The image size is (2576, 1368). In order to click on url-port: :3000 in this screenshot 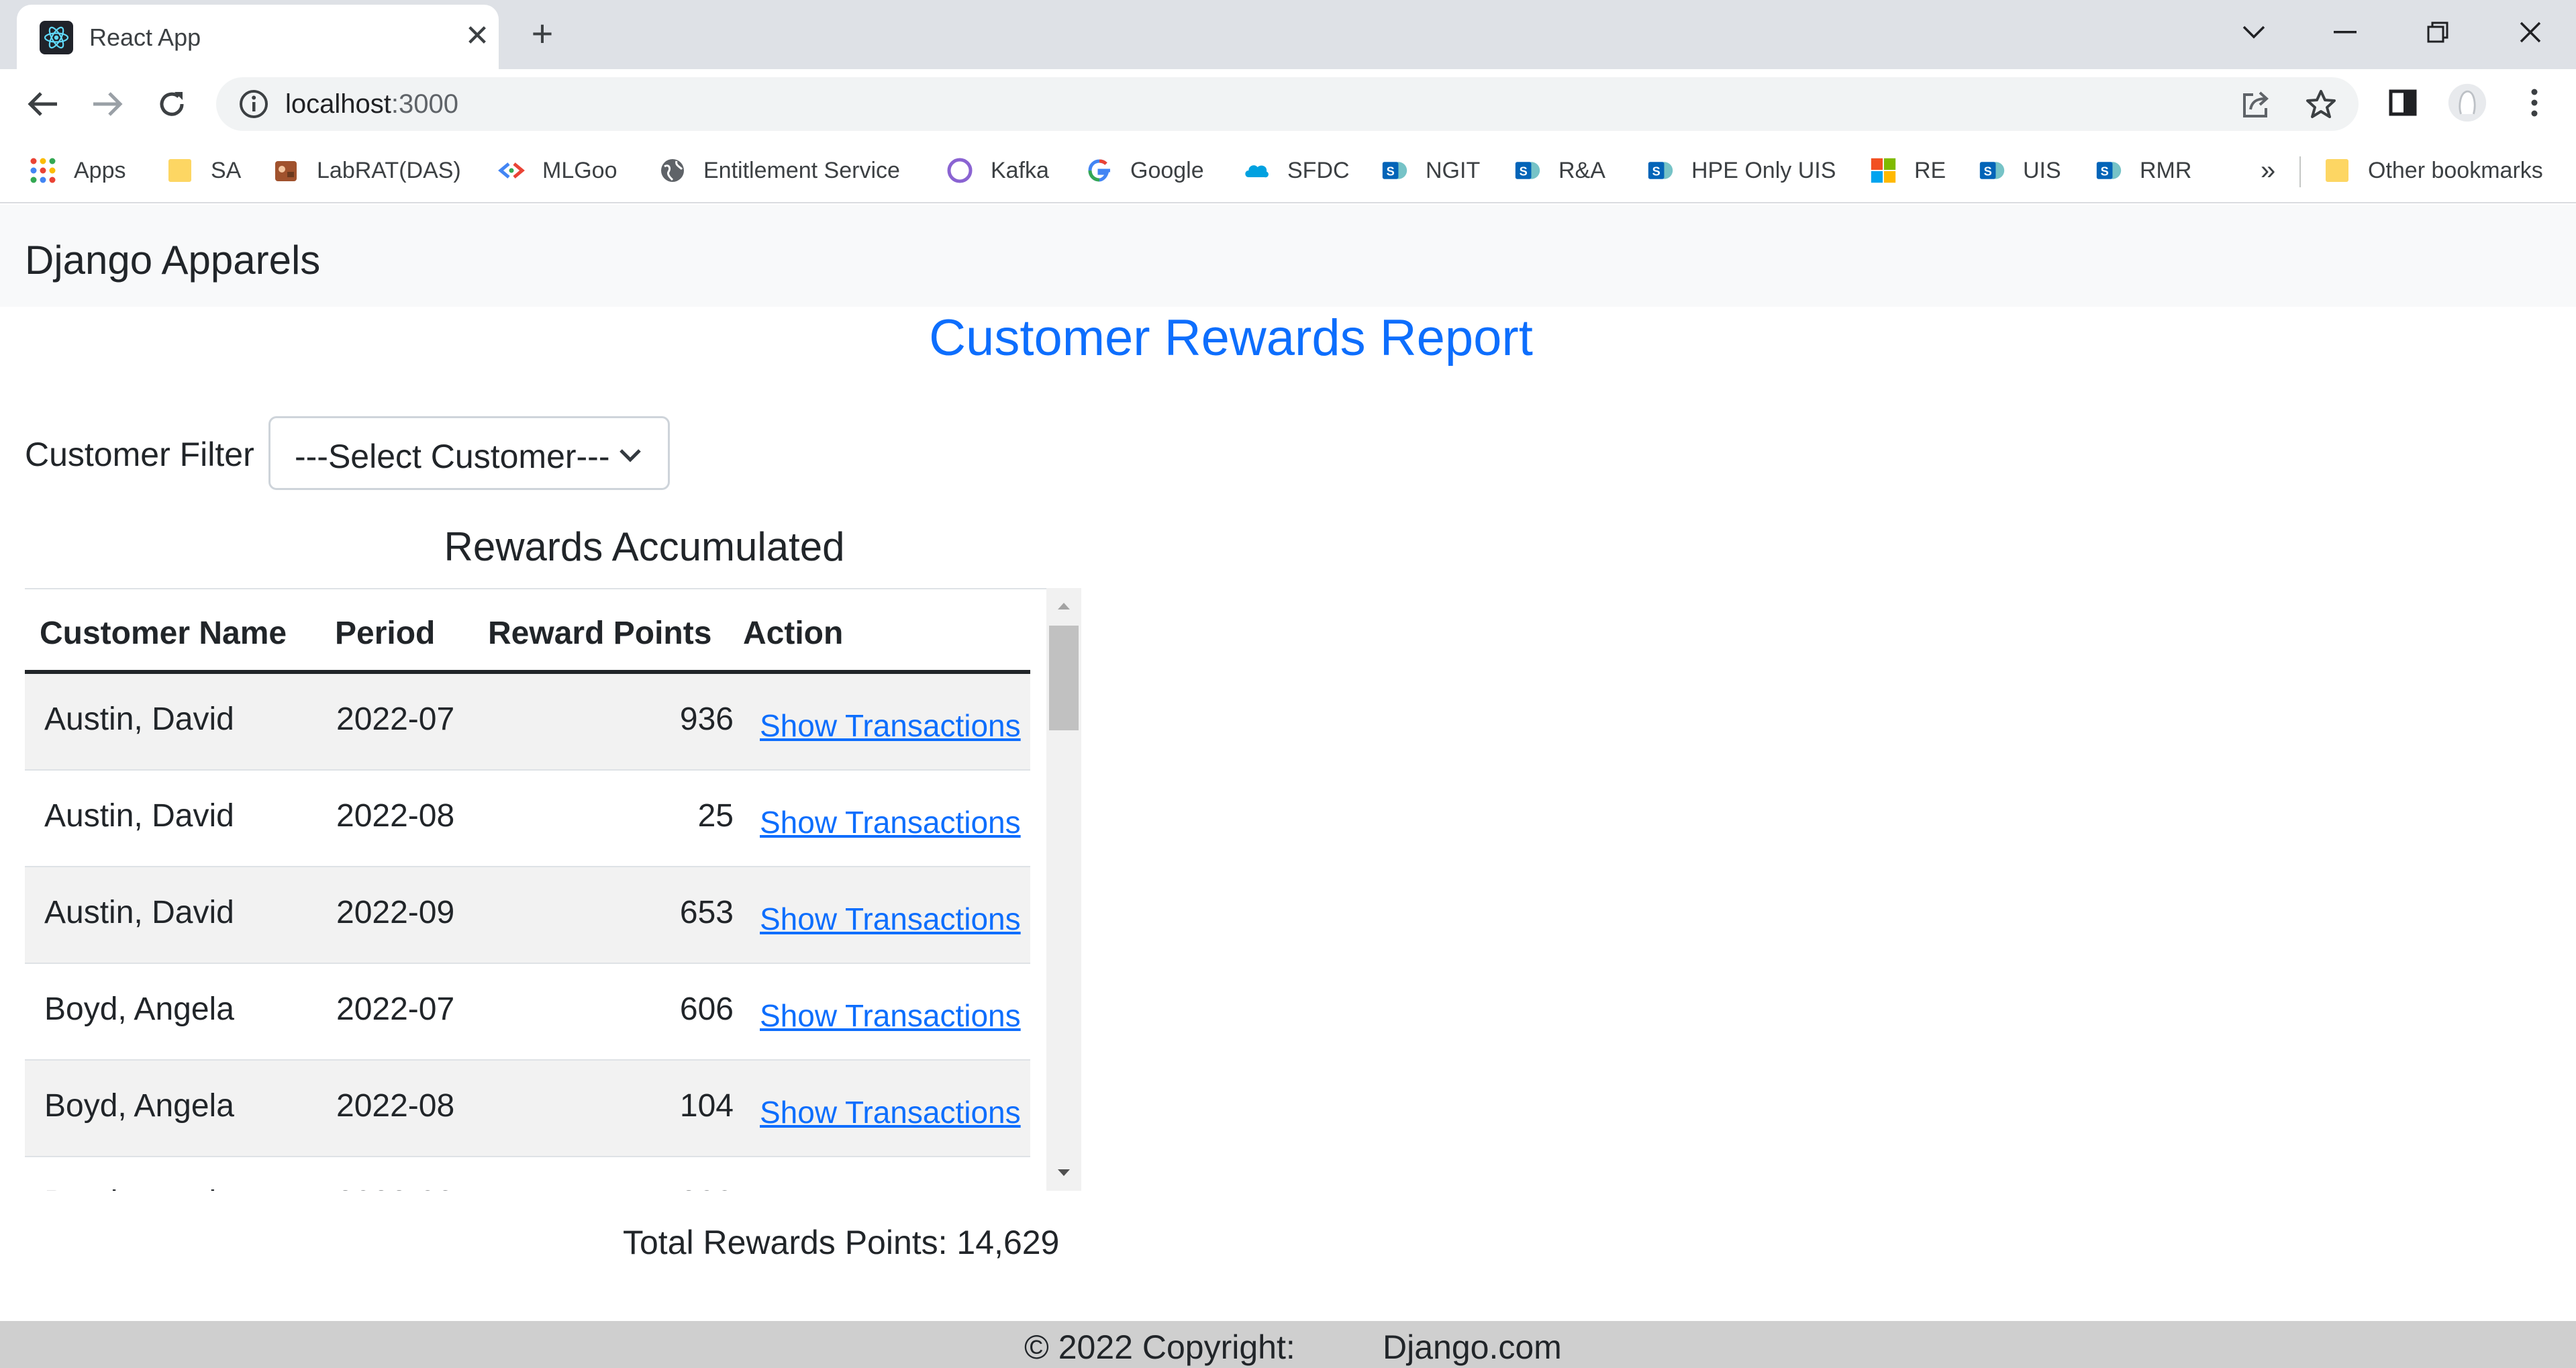, I will do `click(424, 104)`.